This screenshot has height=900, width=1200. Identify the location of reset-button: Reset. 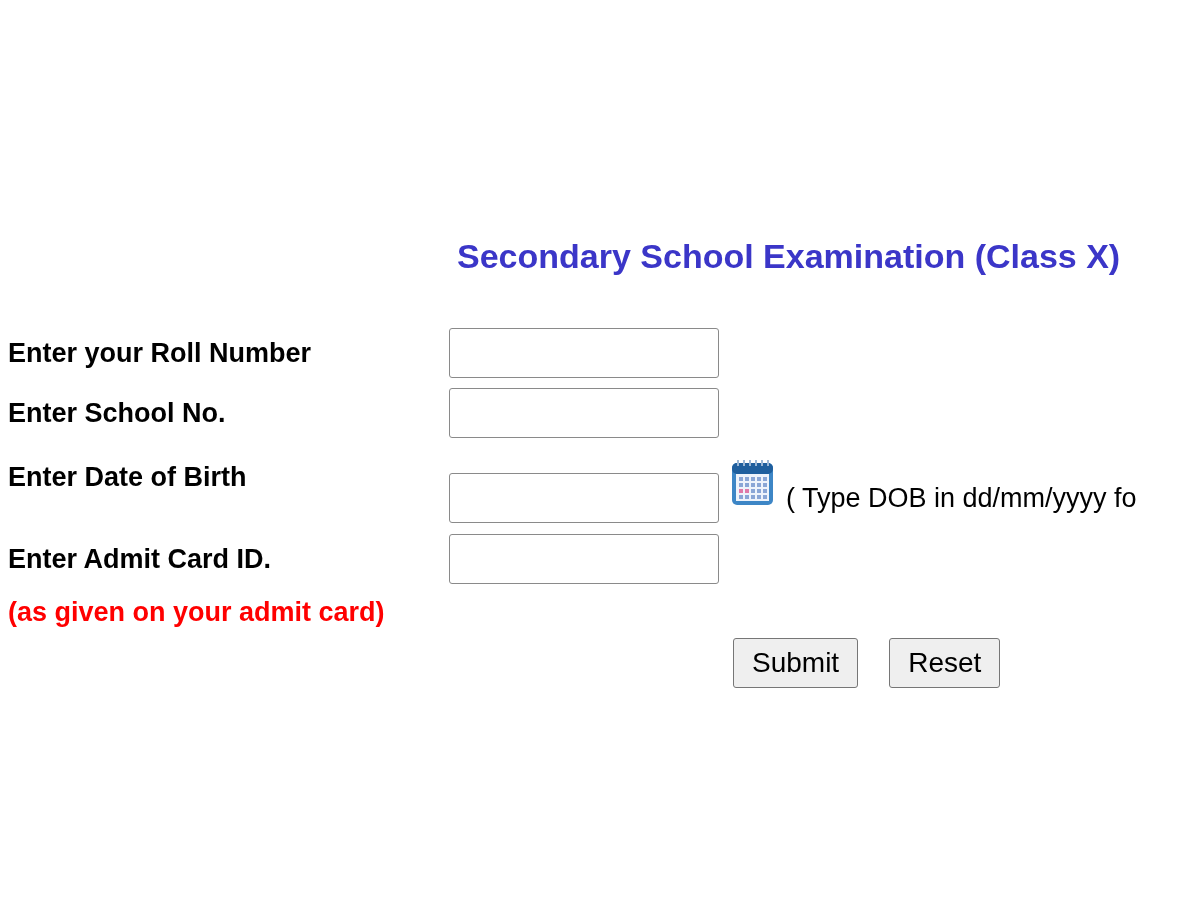
(945, 663).